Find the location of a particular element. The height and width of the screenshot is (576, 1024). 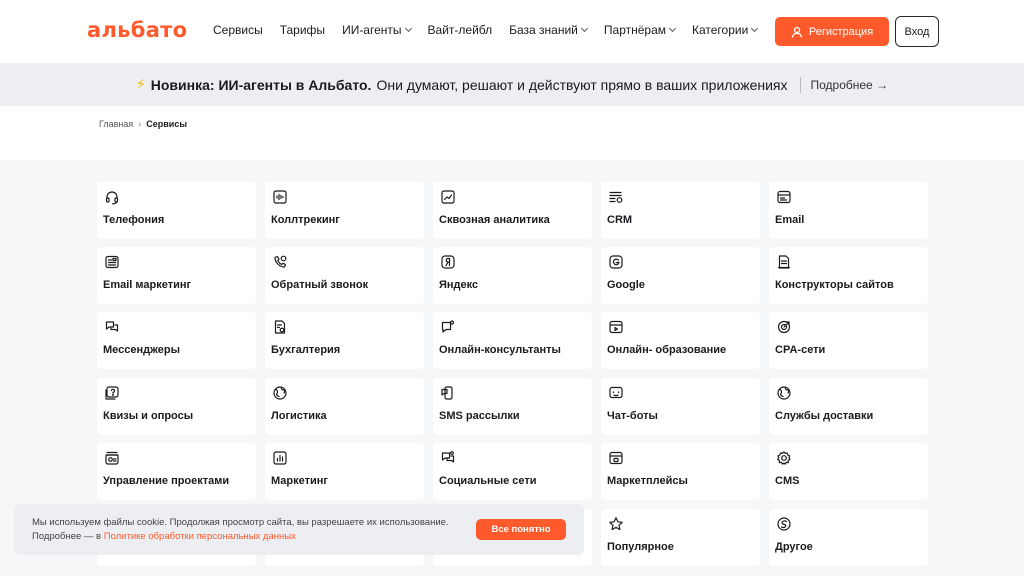

category-label: Маркетплейсы is located at coordinates (647, 481).